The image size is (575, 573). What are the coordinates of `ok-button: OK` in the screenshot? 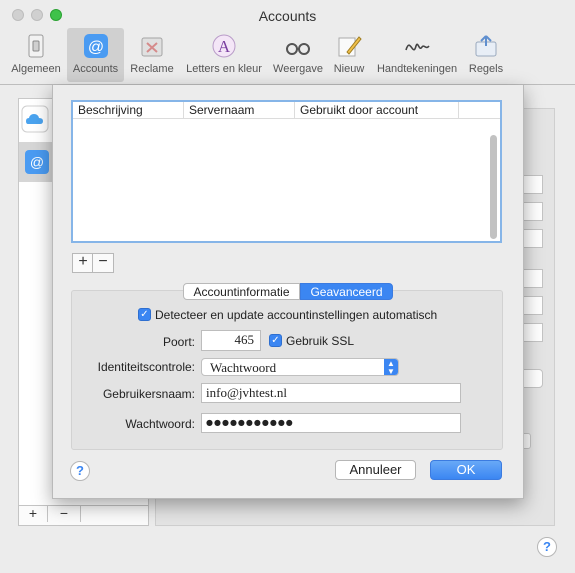 It's located at (466, 470).